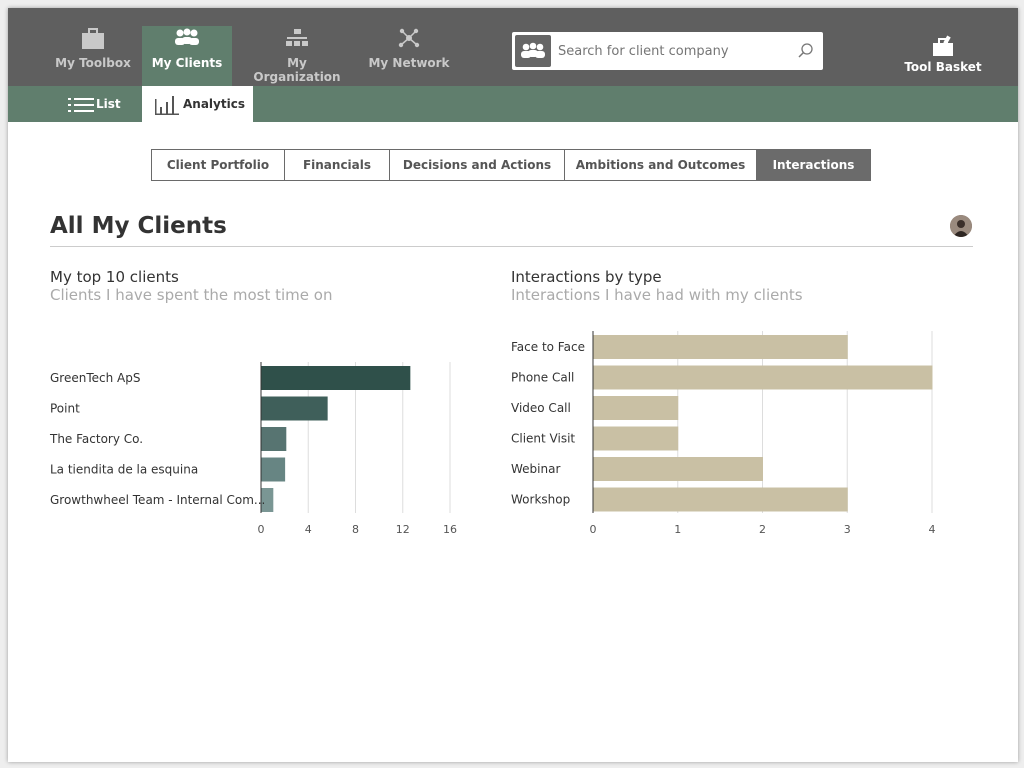 The width and height of the screenshot is (1024, 768). What do you see at coordinates (673, 51) in the screenshot?
I see `search-input` at bounding box center [673, 51].